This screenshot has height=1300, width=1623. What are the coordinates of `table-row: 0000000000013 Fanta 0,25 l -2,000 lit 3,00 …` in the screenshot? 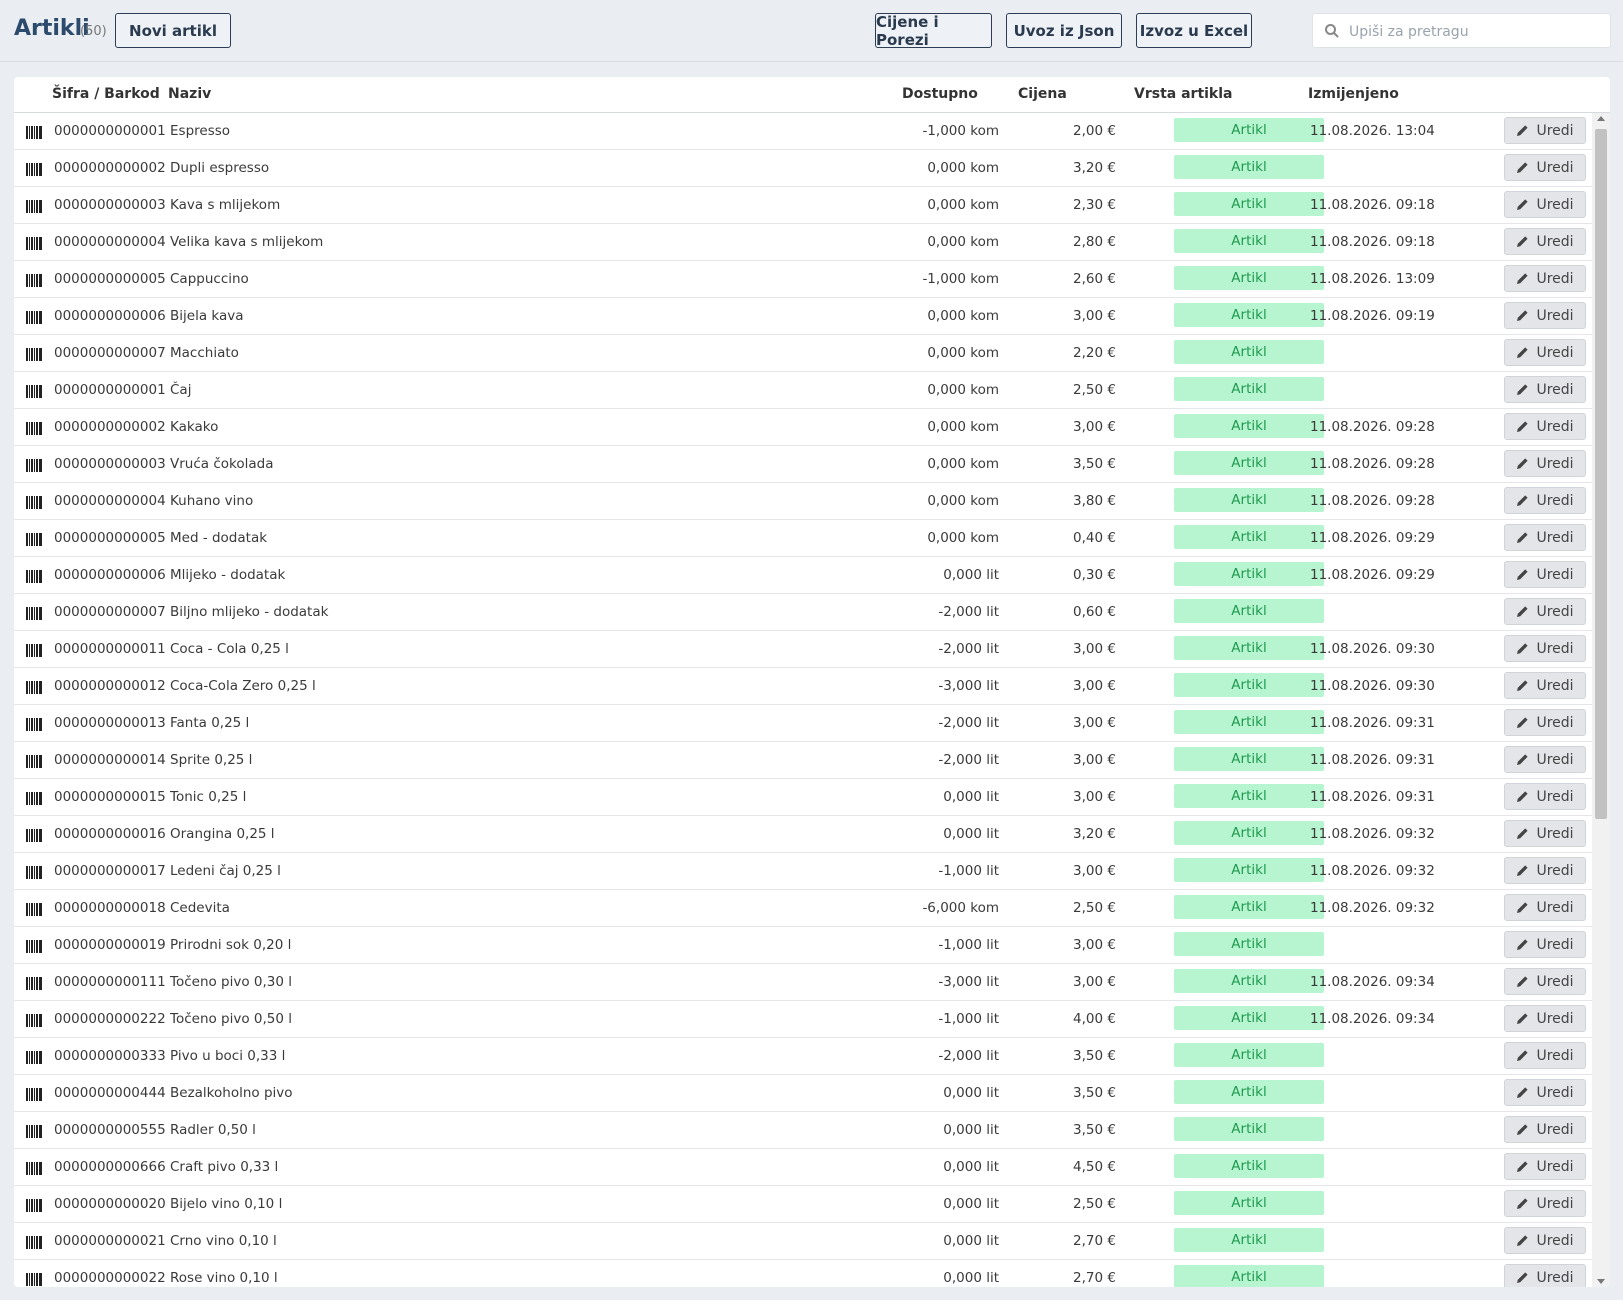 It's located at (803, 723).